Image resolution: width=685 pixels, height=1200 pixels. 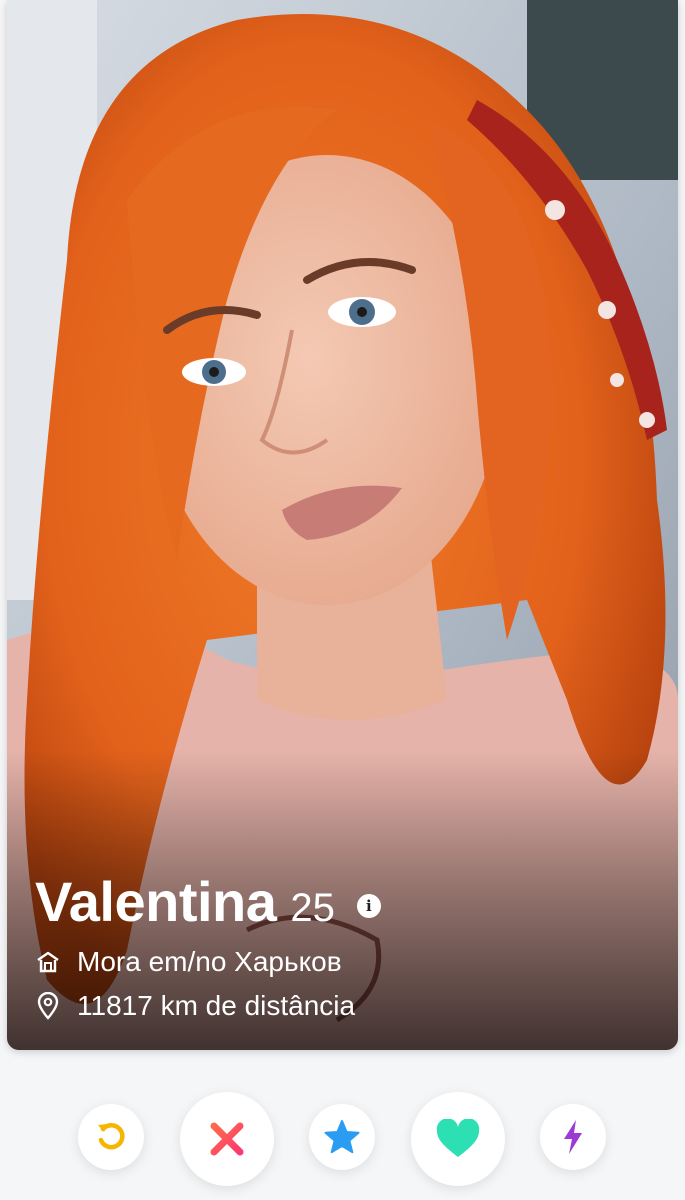 What do you see at coordinates (312, 908) in the screenshot?
I see `profile-age: 25` at bounding box center [312, 908].